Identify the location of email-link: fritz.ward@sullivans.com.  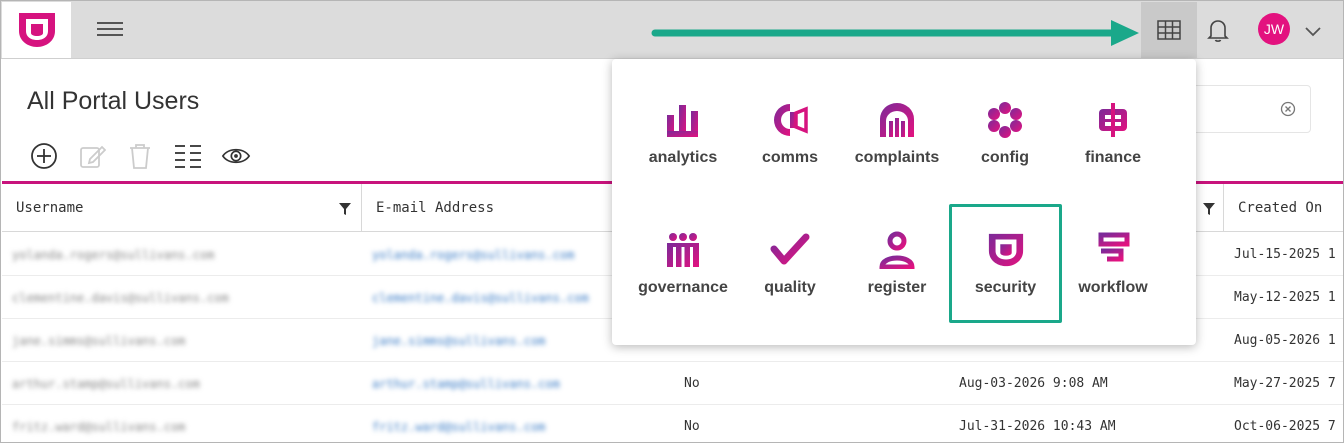
(492, 424).